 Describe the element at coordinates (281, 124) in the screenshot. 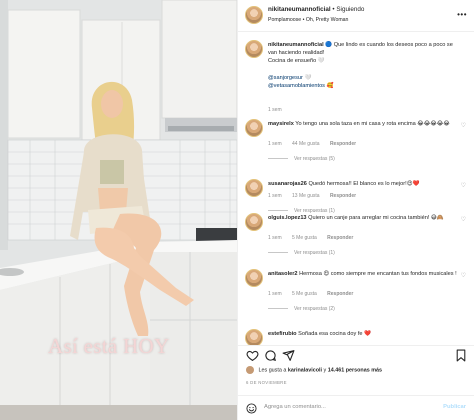

I see `comment-username: maysirelx` at that location.